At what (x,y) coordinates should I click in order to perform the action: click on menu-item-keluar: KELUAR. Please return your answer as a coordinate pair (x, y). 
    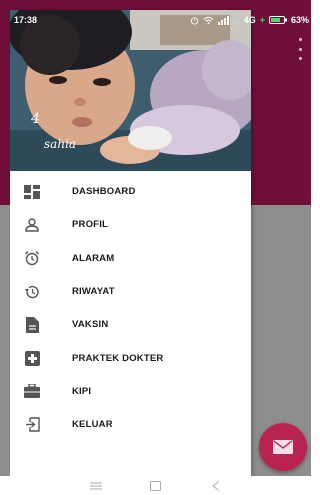
    Looking at the image, I should click on (130, 424).